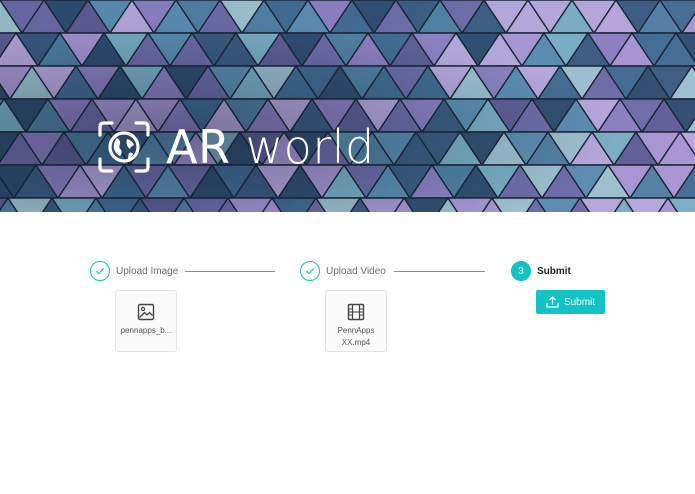  I want to click on step-upload-image: Upload Image, so click(134, 271).